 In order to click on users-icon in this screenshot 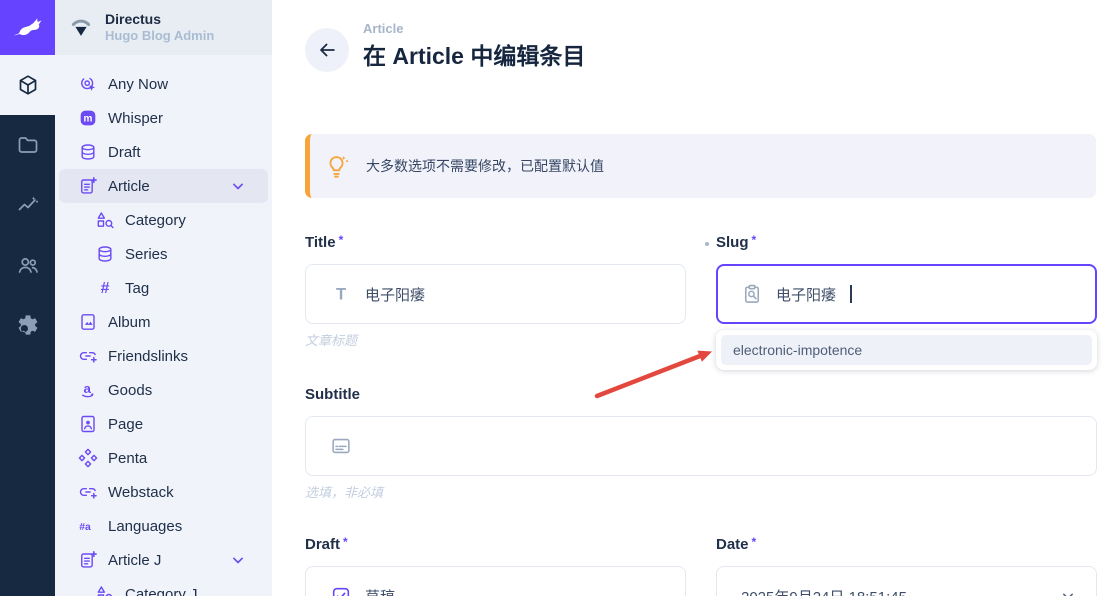, I will do `click(28, 265)`.